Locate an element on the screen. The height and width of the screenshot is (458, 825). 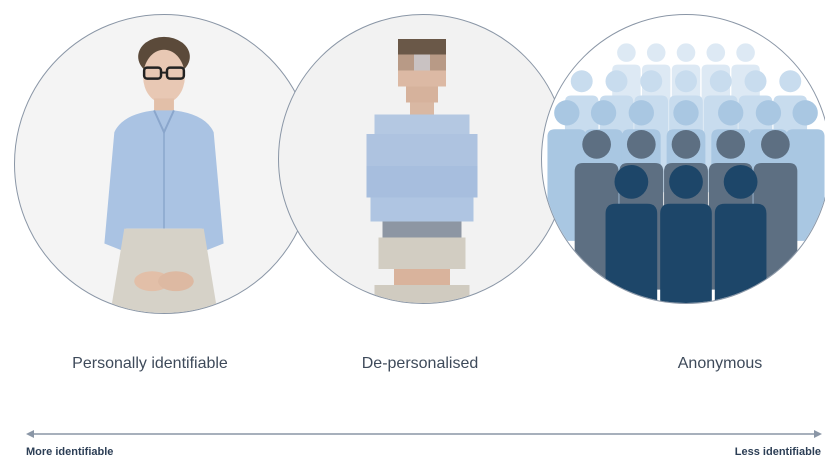
de-personalised-label: De-personalised is located at coordinates (420, 363).